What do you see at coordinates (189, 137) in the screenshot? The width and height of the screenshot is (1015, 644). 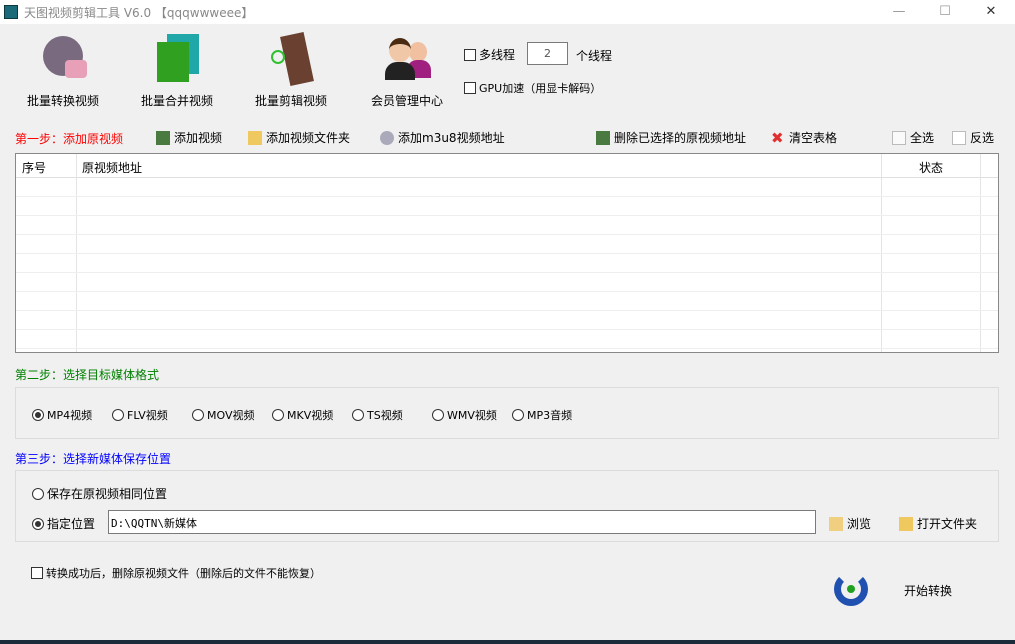 I see `add-video-button: 添加视频` at bounding box center [189, 137].